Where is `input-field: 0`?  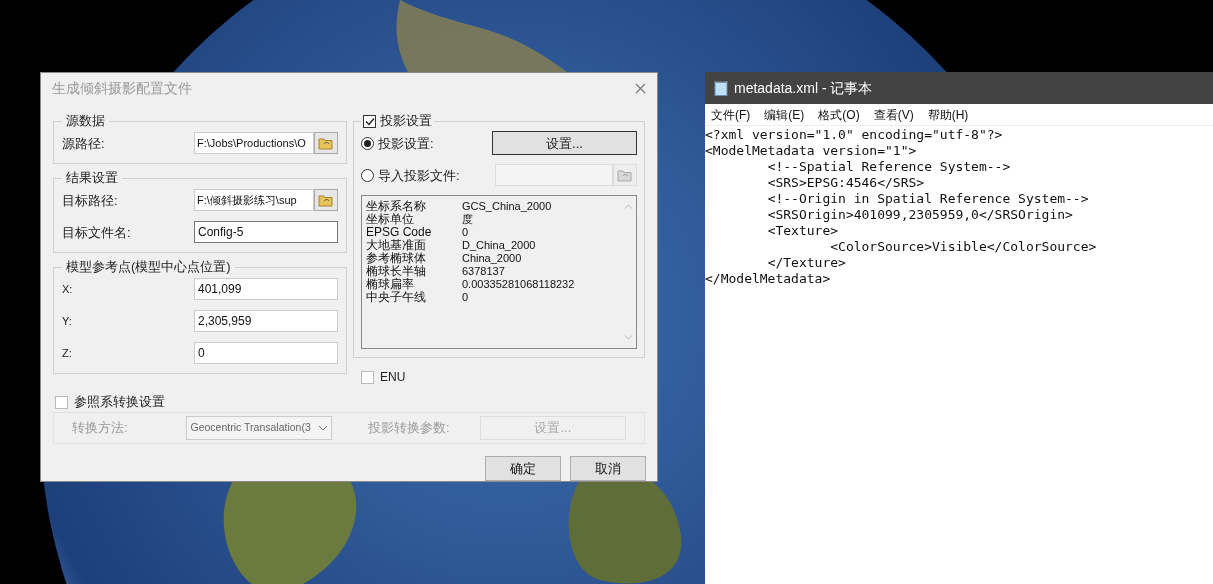 input-field: 0 is located at coordinates (266, 353).